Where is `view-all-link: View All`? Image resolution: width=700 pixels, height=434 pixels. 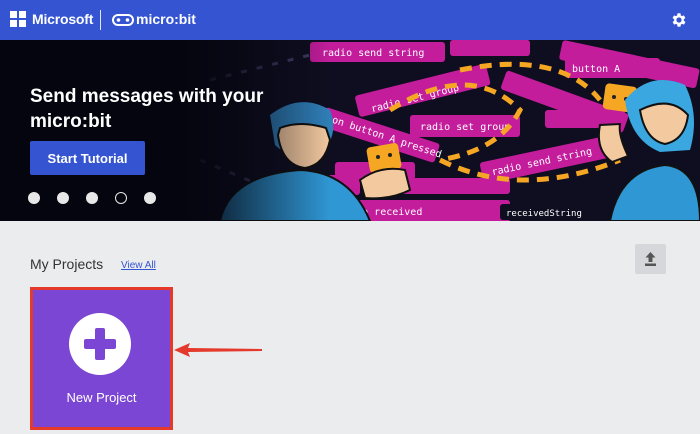 view-all-link: View All is located at coordinates (138, 265).